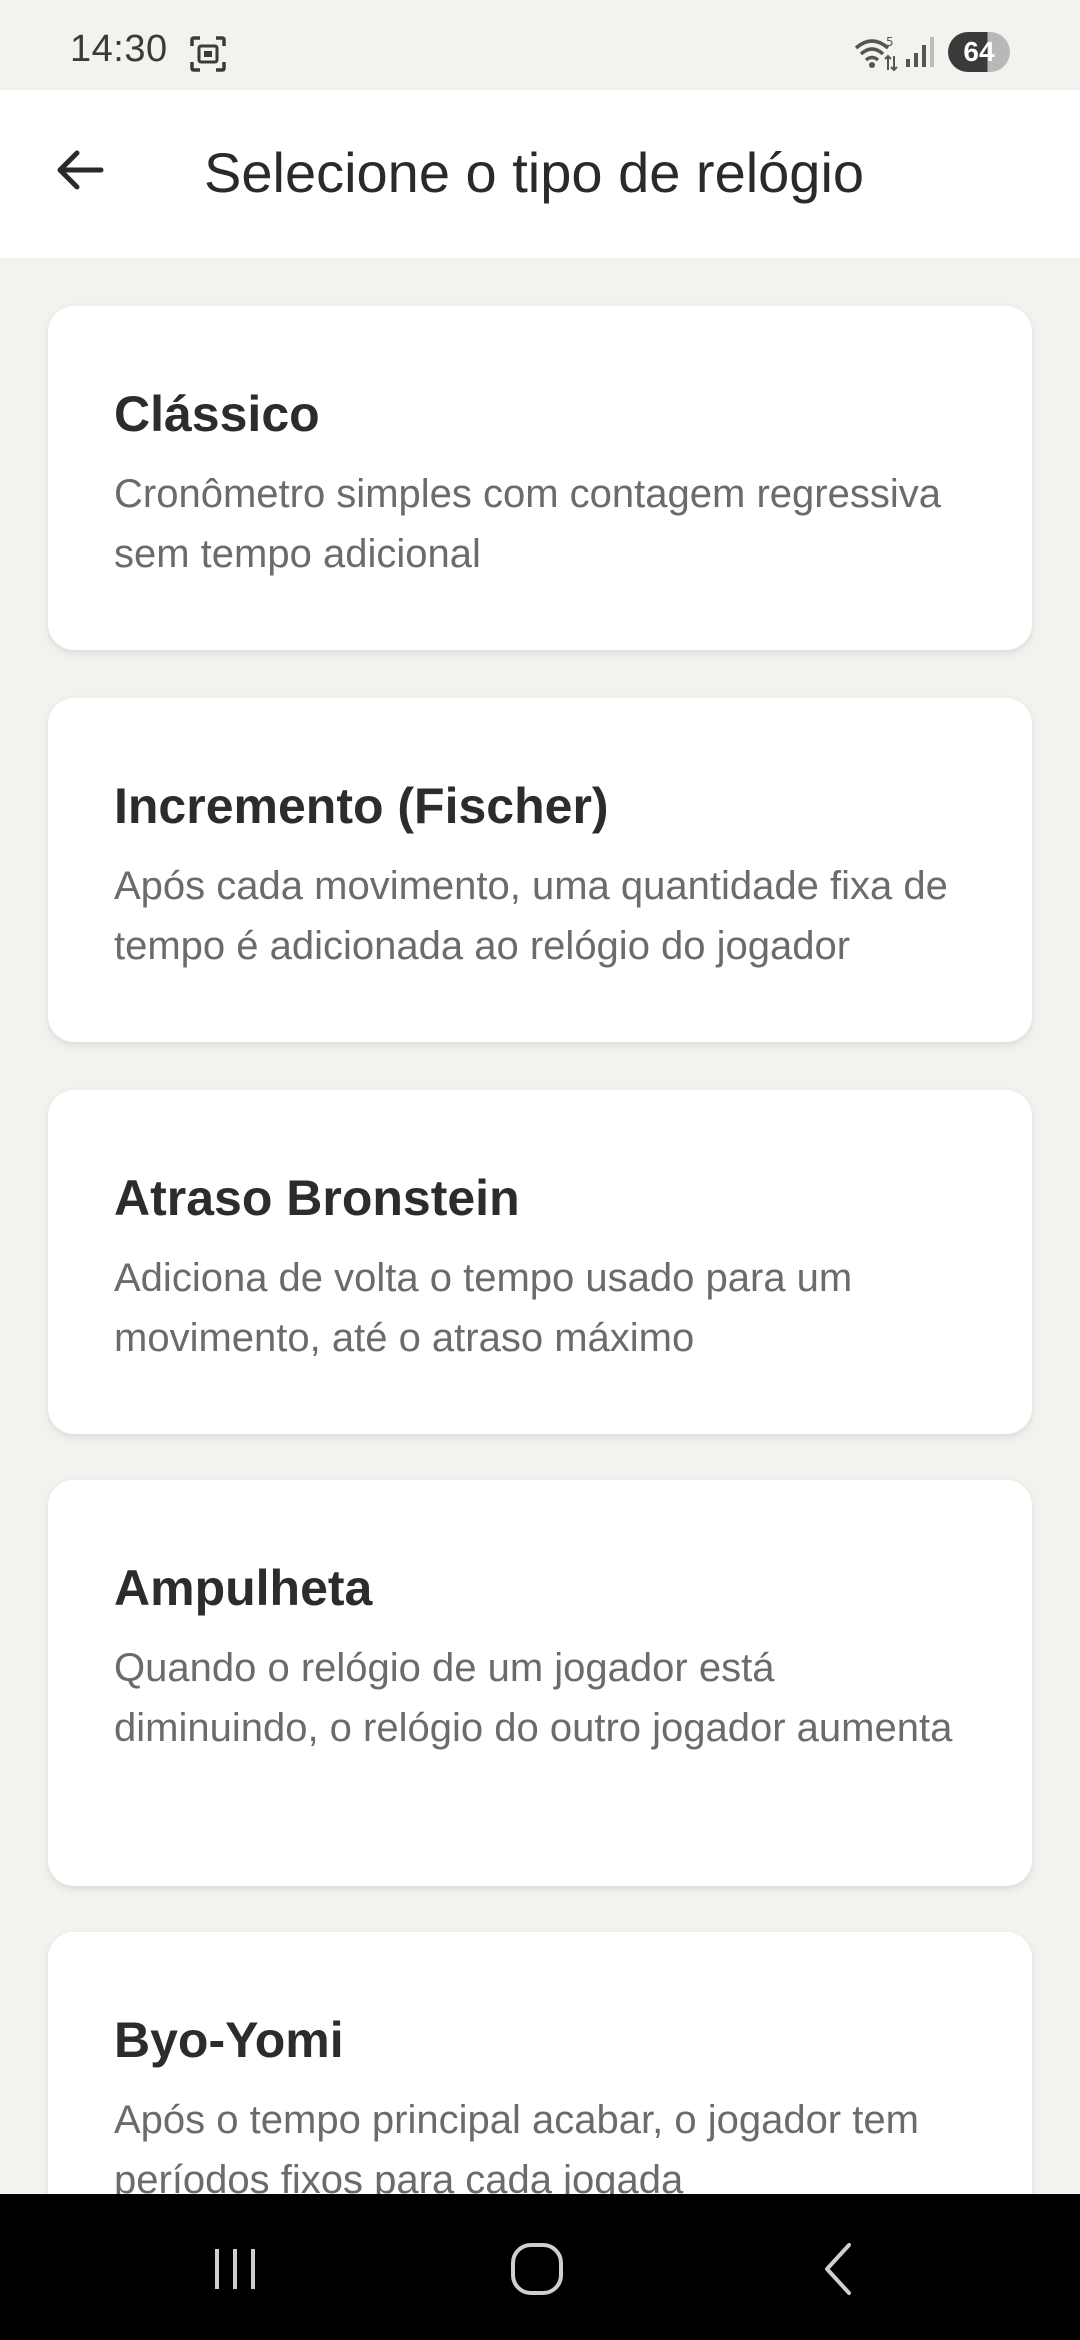 The width and height of the screenshot is (1080, 2340). I want to click on recent-apps-button, so click(235, 2269).